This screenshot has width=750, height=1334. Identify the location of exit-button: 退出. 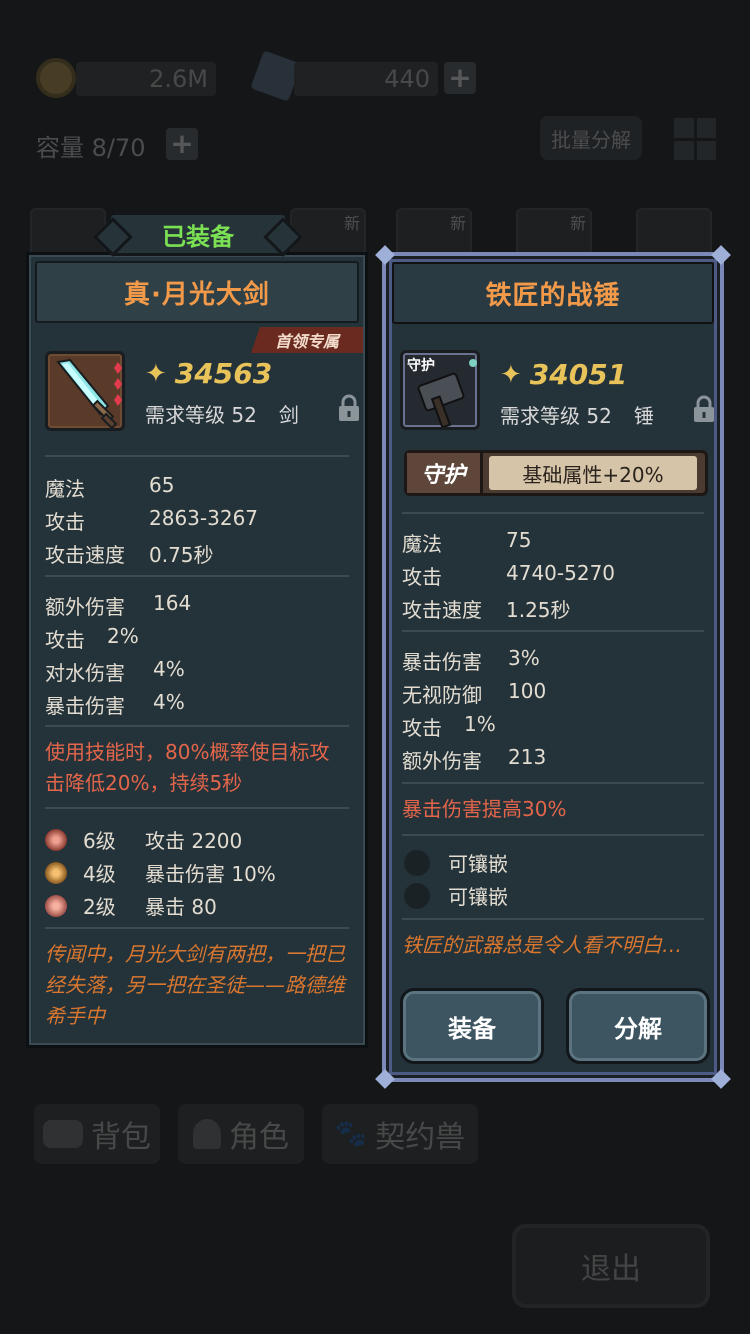
(611, 1266).